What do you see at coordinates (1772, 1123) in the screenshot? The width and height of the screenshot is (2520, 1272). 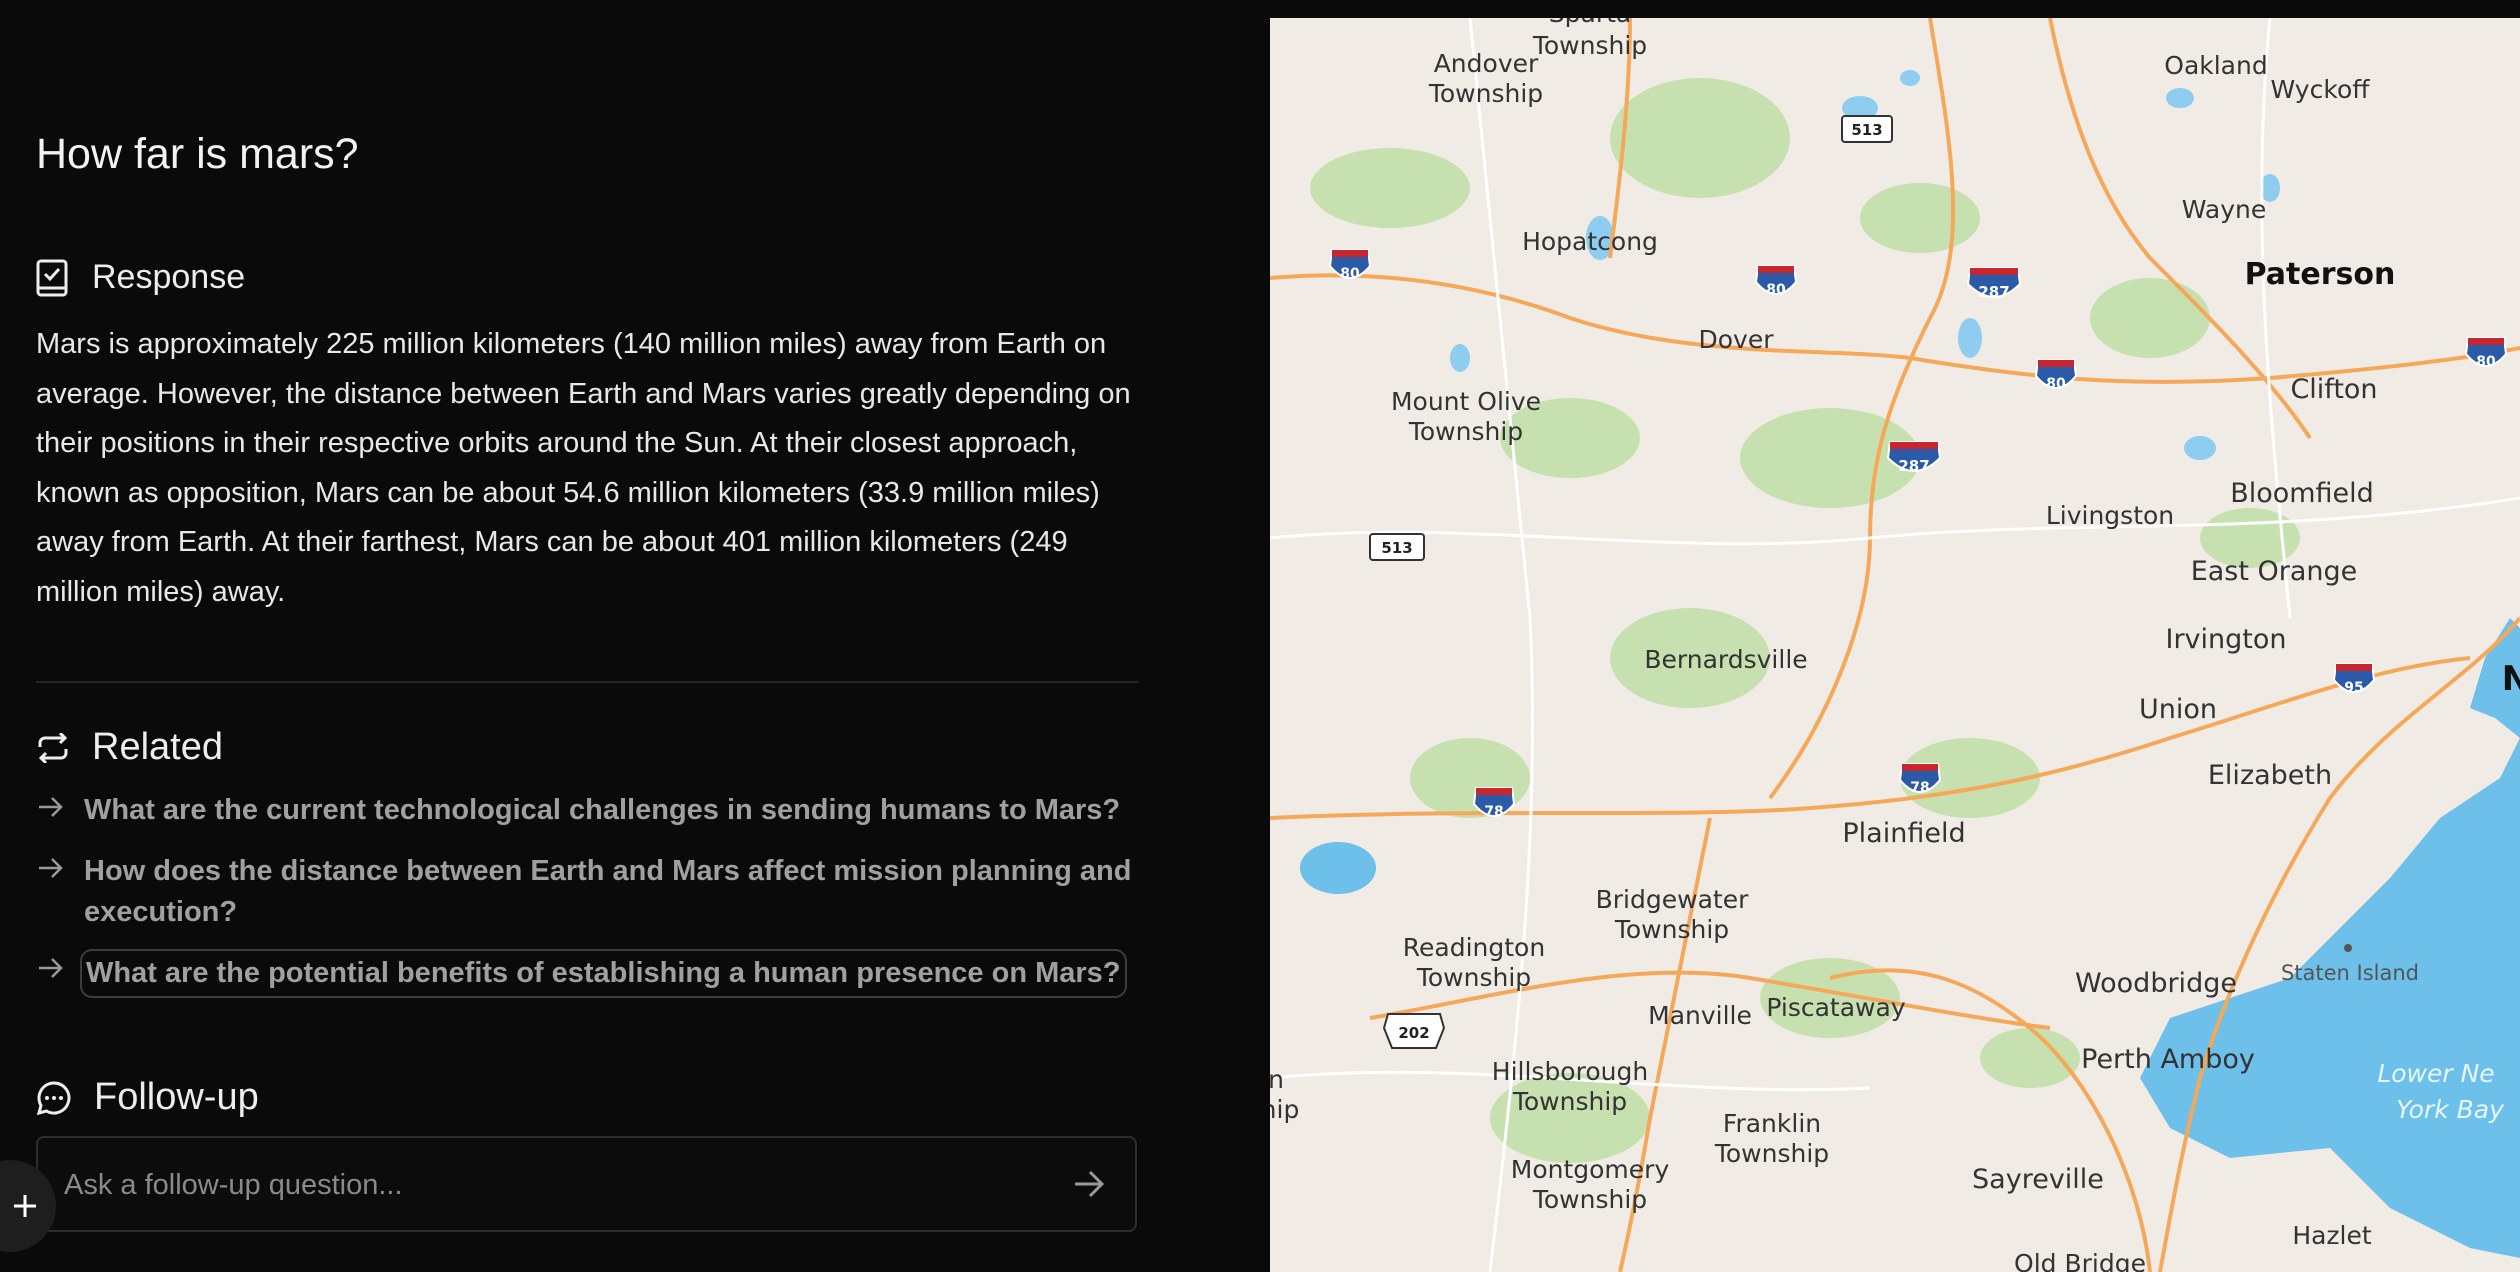 I see `svg-text: Franklin` at bounding box center [1772, 1123].